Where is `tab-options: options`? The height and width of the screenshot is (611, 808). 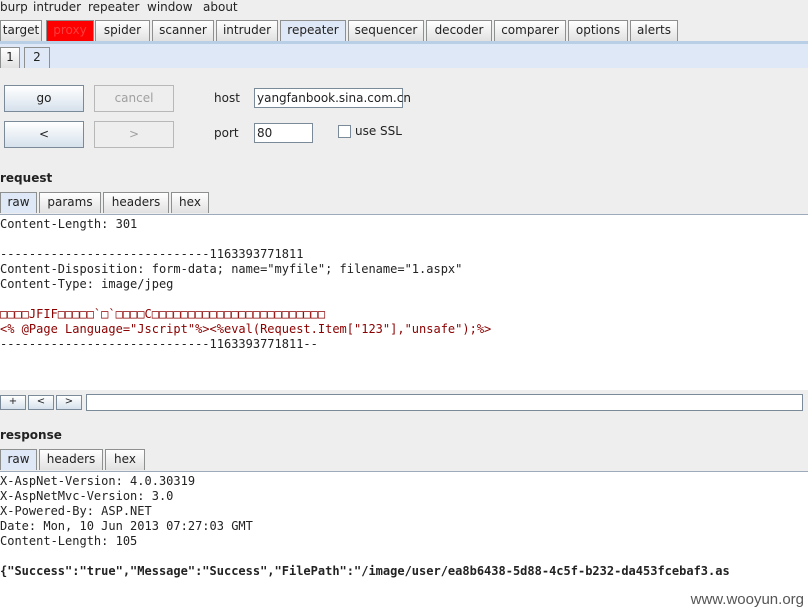
tab-options: options is located at coordinates (598, 30).